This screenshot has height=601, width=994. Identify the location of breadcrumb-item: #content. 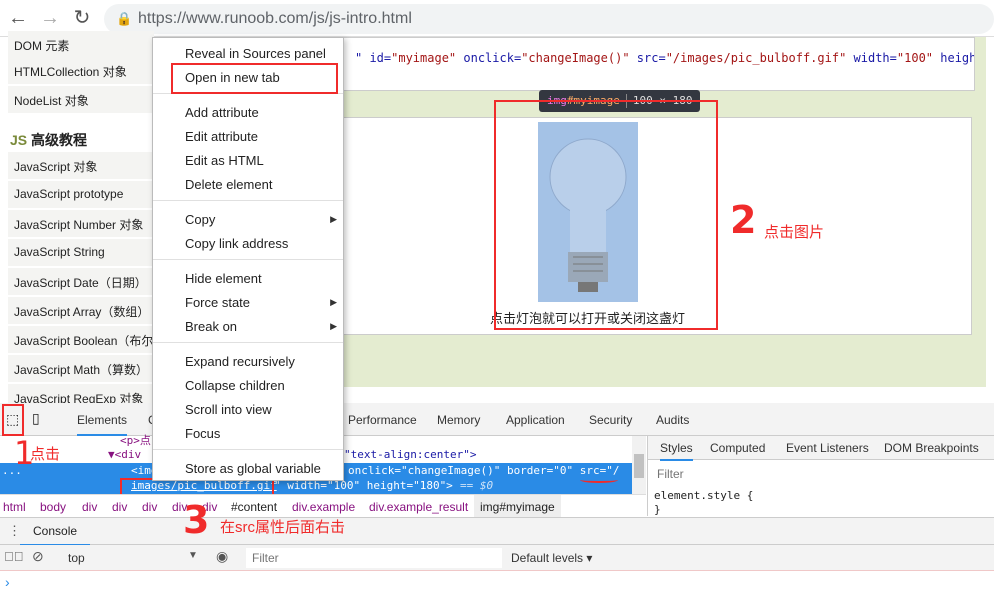
(254, 507).